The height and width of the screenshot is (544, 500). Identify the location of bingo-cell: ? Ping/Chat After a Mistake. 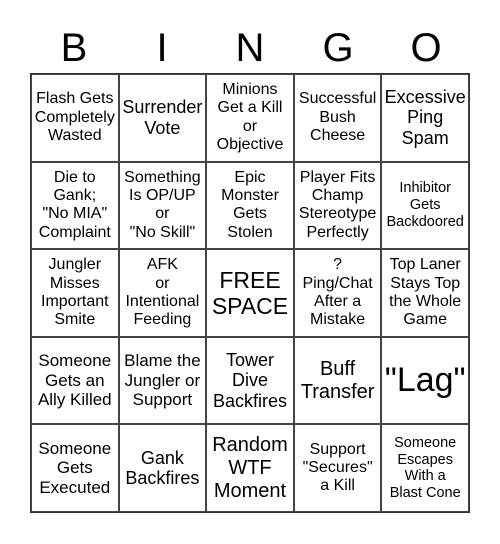
(337, 293).